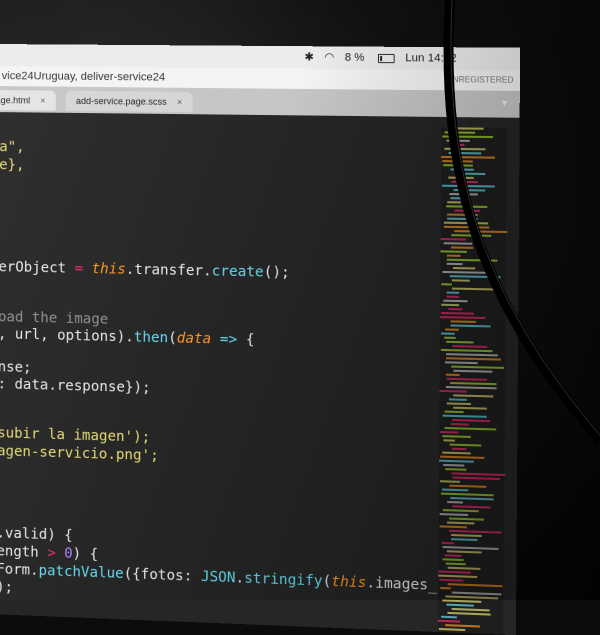  I want to click on tab-label: add-service.page.scss, so click(121, 101).